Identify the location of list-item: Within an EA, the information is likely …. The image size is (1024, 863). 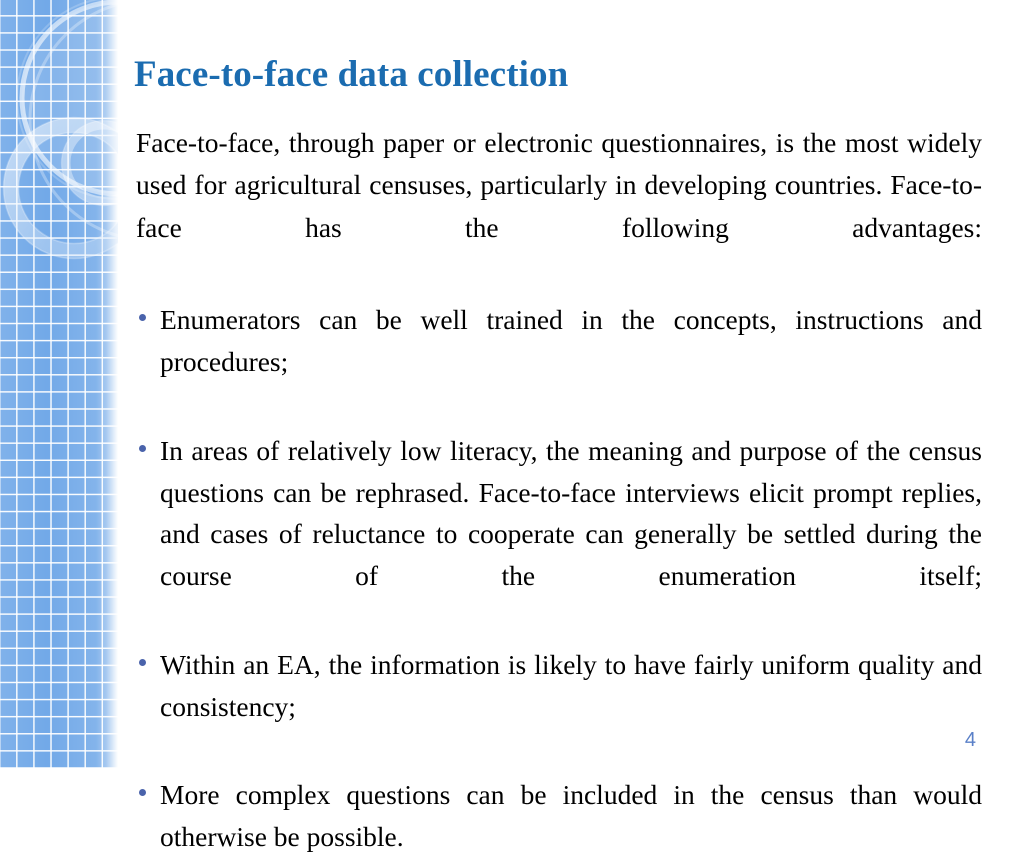
(559, 706).